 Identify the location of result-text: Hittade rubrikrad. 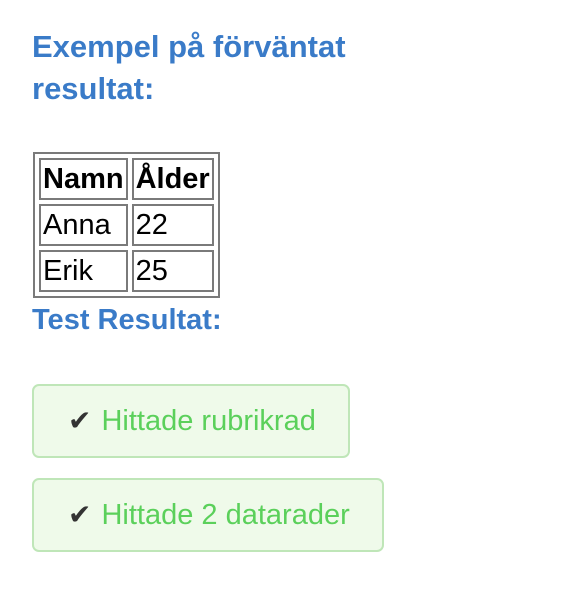
(208, 421).